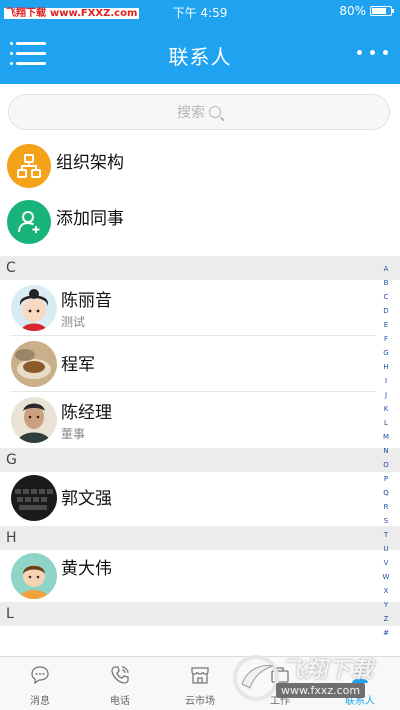 This screenshot has width=400, height=710. Describe the element at coordinates (86, 569) in the screenshot. I see `contact-name: 黄大伟` at that location.